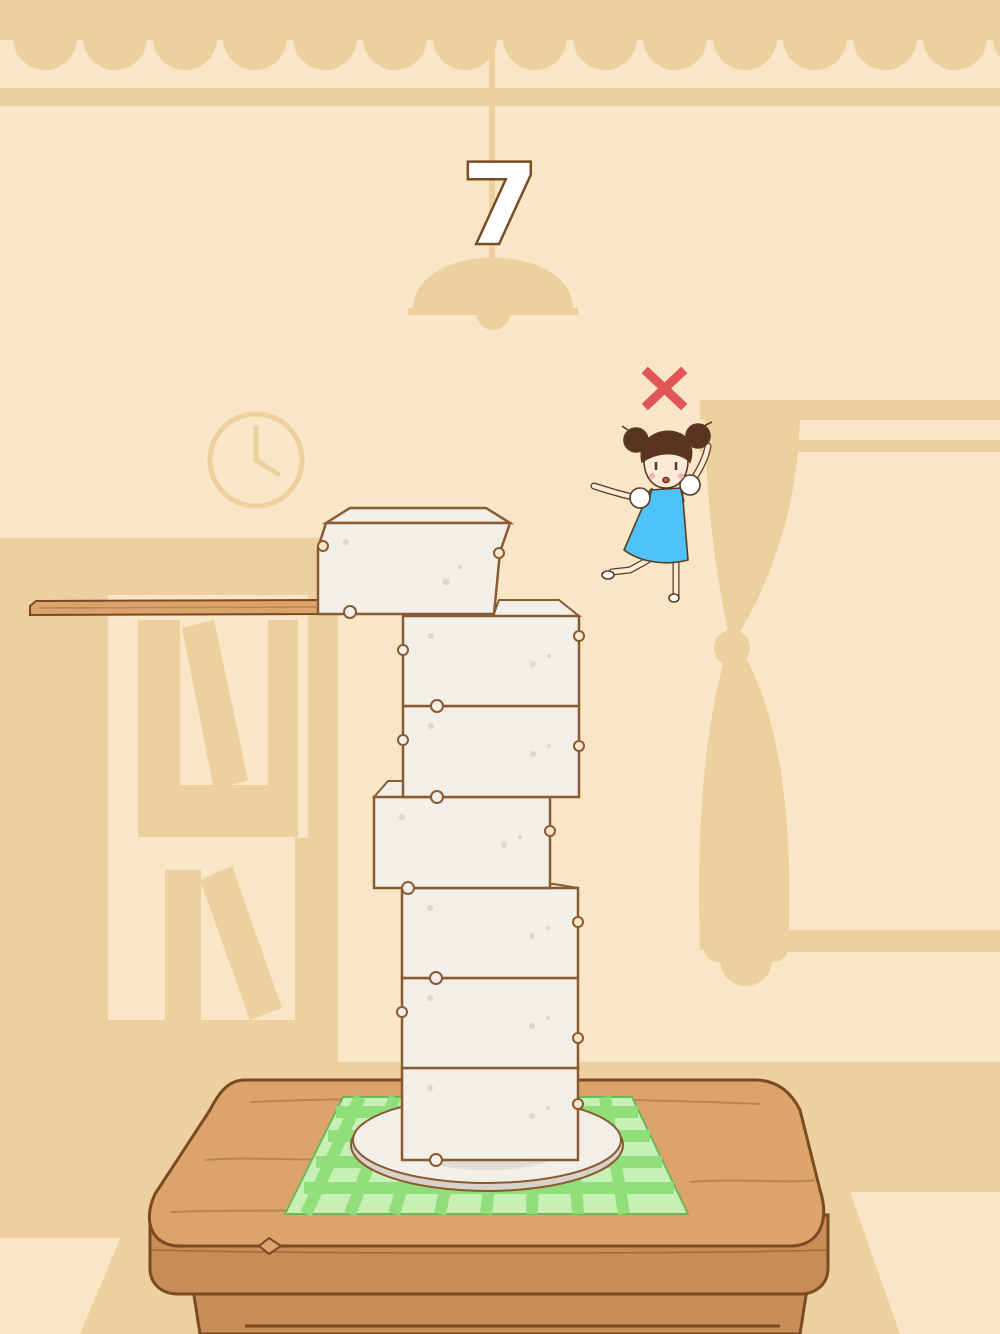  I want to click on wooden-spatula, so click(175, 607).